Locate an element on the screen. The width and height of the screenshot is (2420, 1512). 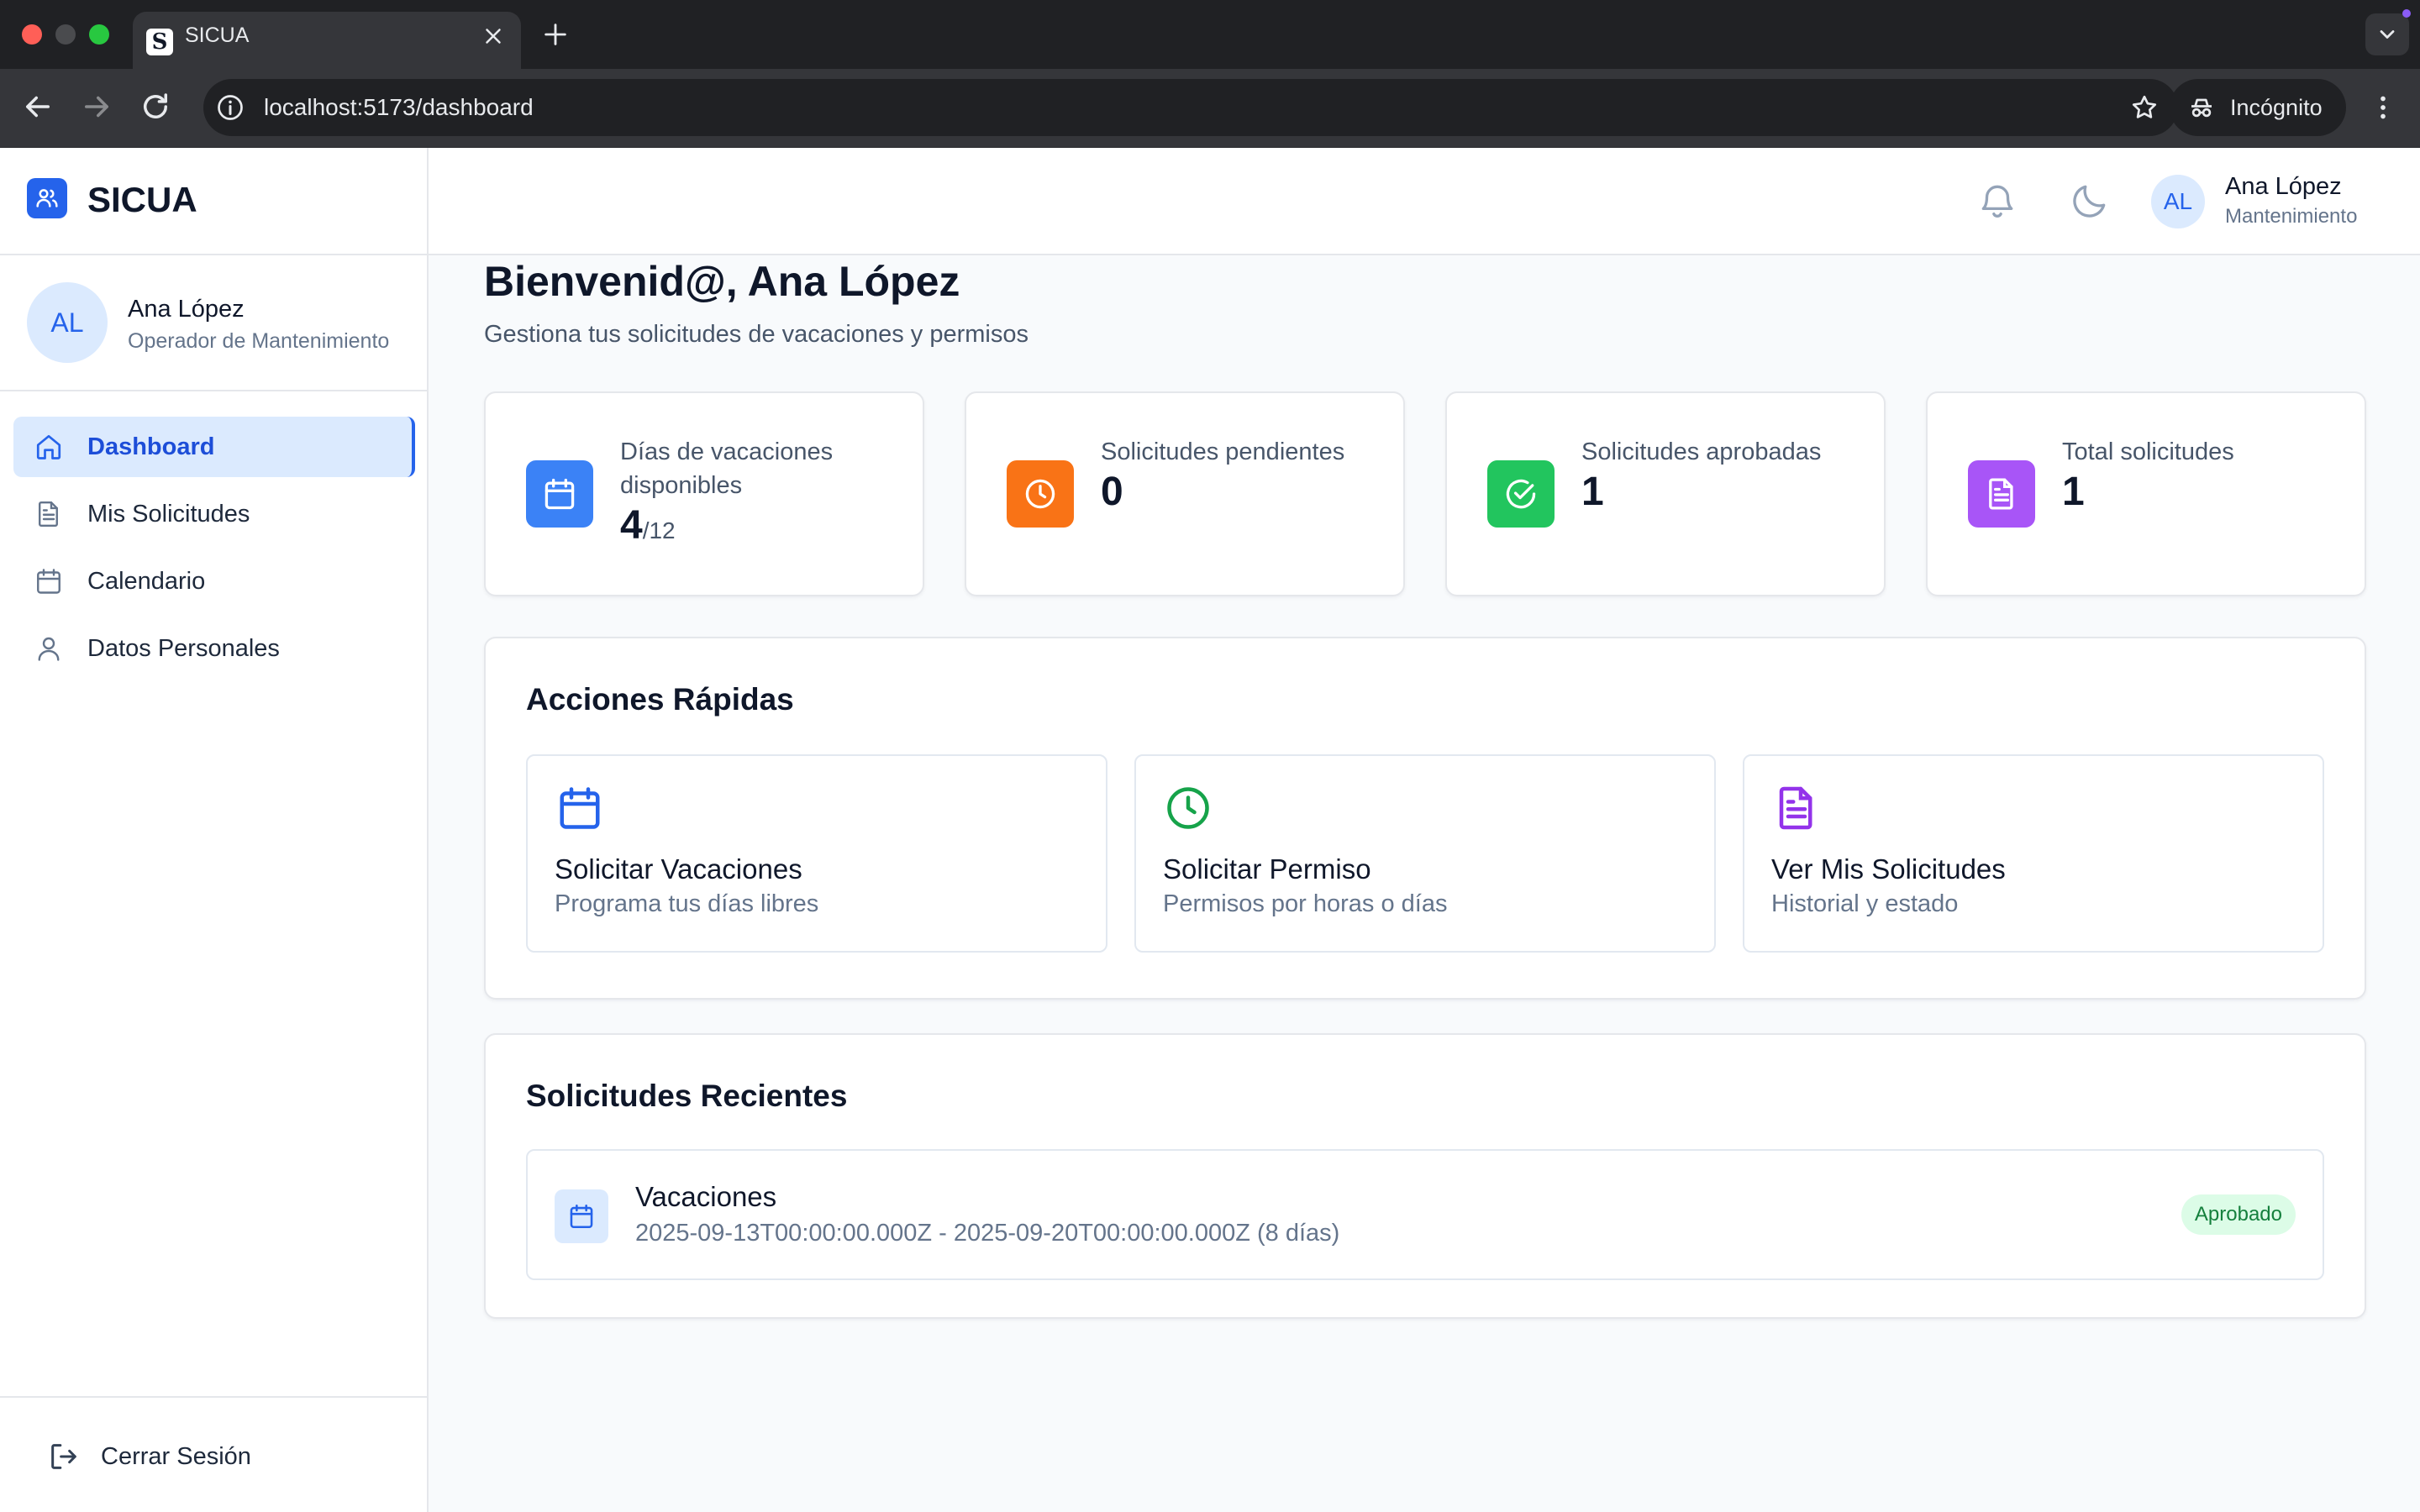
url-text: localhost:5173/dashboard is located at coordinates (399, 107).